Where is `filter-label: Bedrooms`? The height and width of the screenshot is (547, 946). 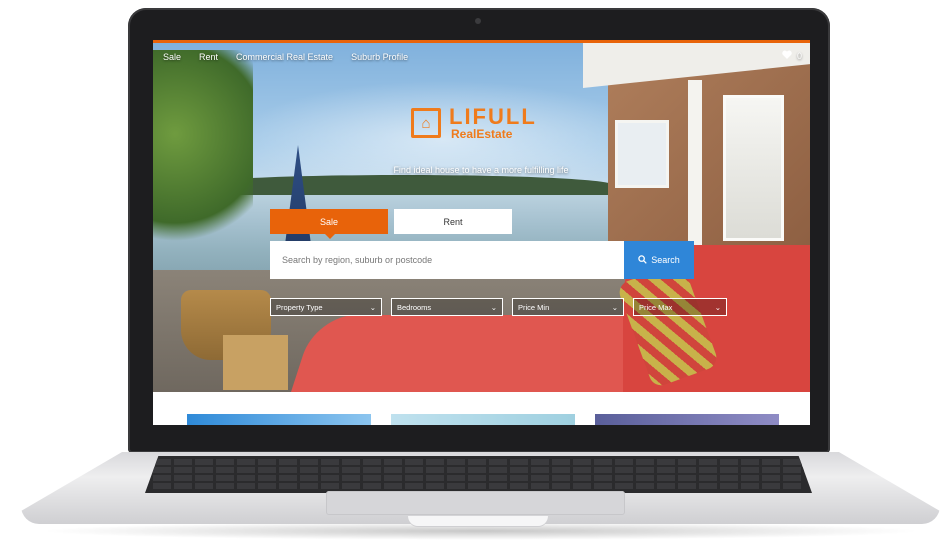 filter-label: Bedrooms is located at coordinates (414, 307).